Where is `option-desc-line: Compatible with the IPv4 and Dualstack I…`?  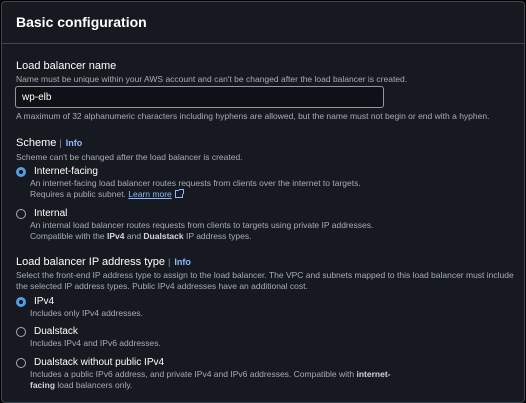
option-desc-line: Compatible with the IPv4 and Dualstack I… is located at coordinates (201, 236).